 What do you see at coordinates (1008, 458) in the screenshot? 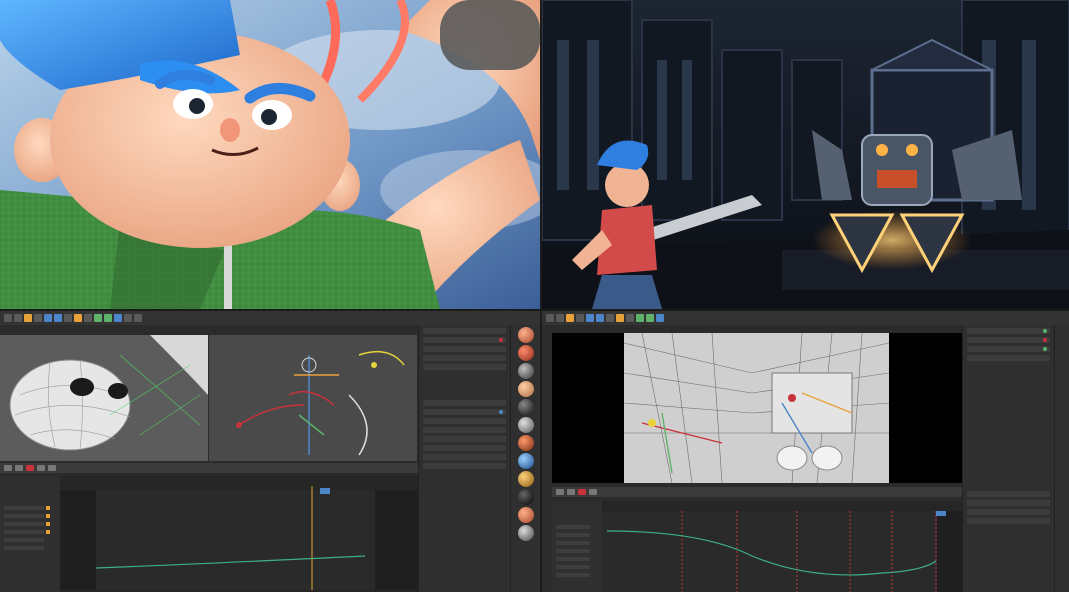
I see `object-manager` at bounding box center [1008, 458].